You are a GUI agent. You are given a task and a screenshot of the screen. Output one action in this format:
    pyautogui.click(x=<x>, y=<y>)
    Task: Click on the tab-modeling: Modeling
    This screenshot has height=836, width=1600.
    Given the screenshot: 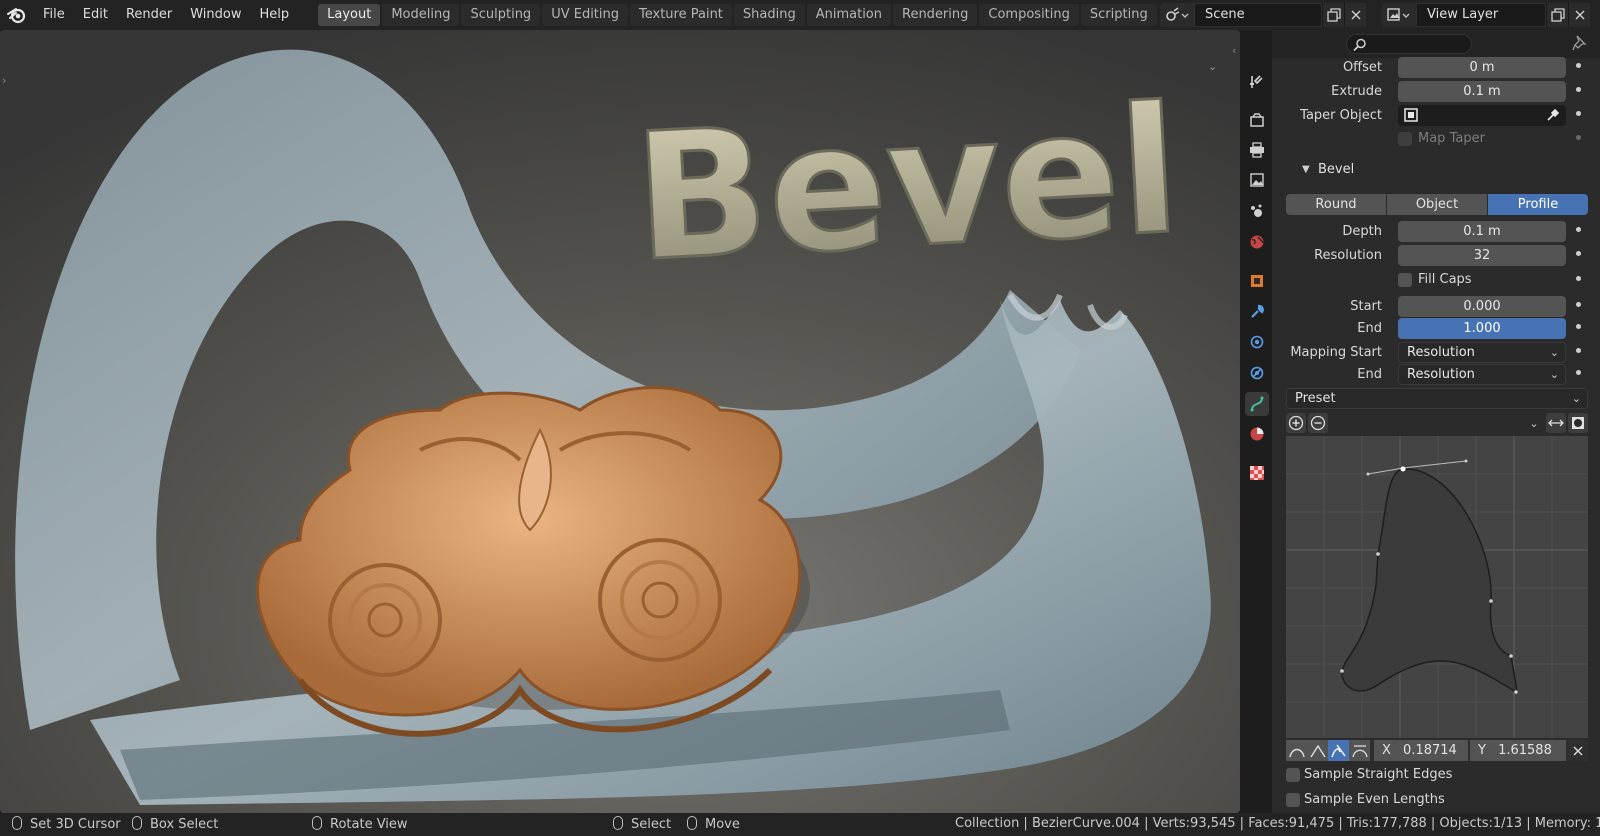 What is the action you would take?
    pyautogui.click(x=421, y=15)
    